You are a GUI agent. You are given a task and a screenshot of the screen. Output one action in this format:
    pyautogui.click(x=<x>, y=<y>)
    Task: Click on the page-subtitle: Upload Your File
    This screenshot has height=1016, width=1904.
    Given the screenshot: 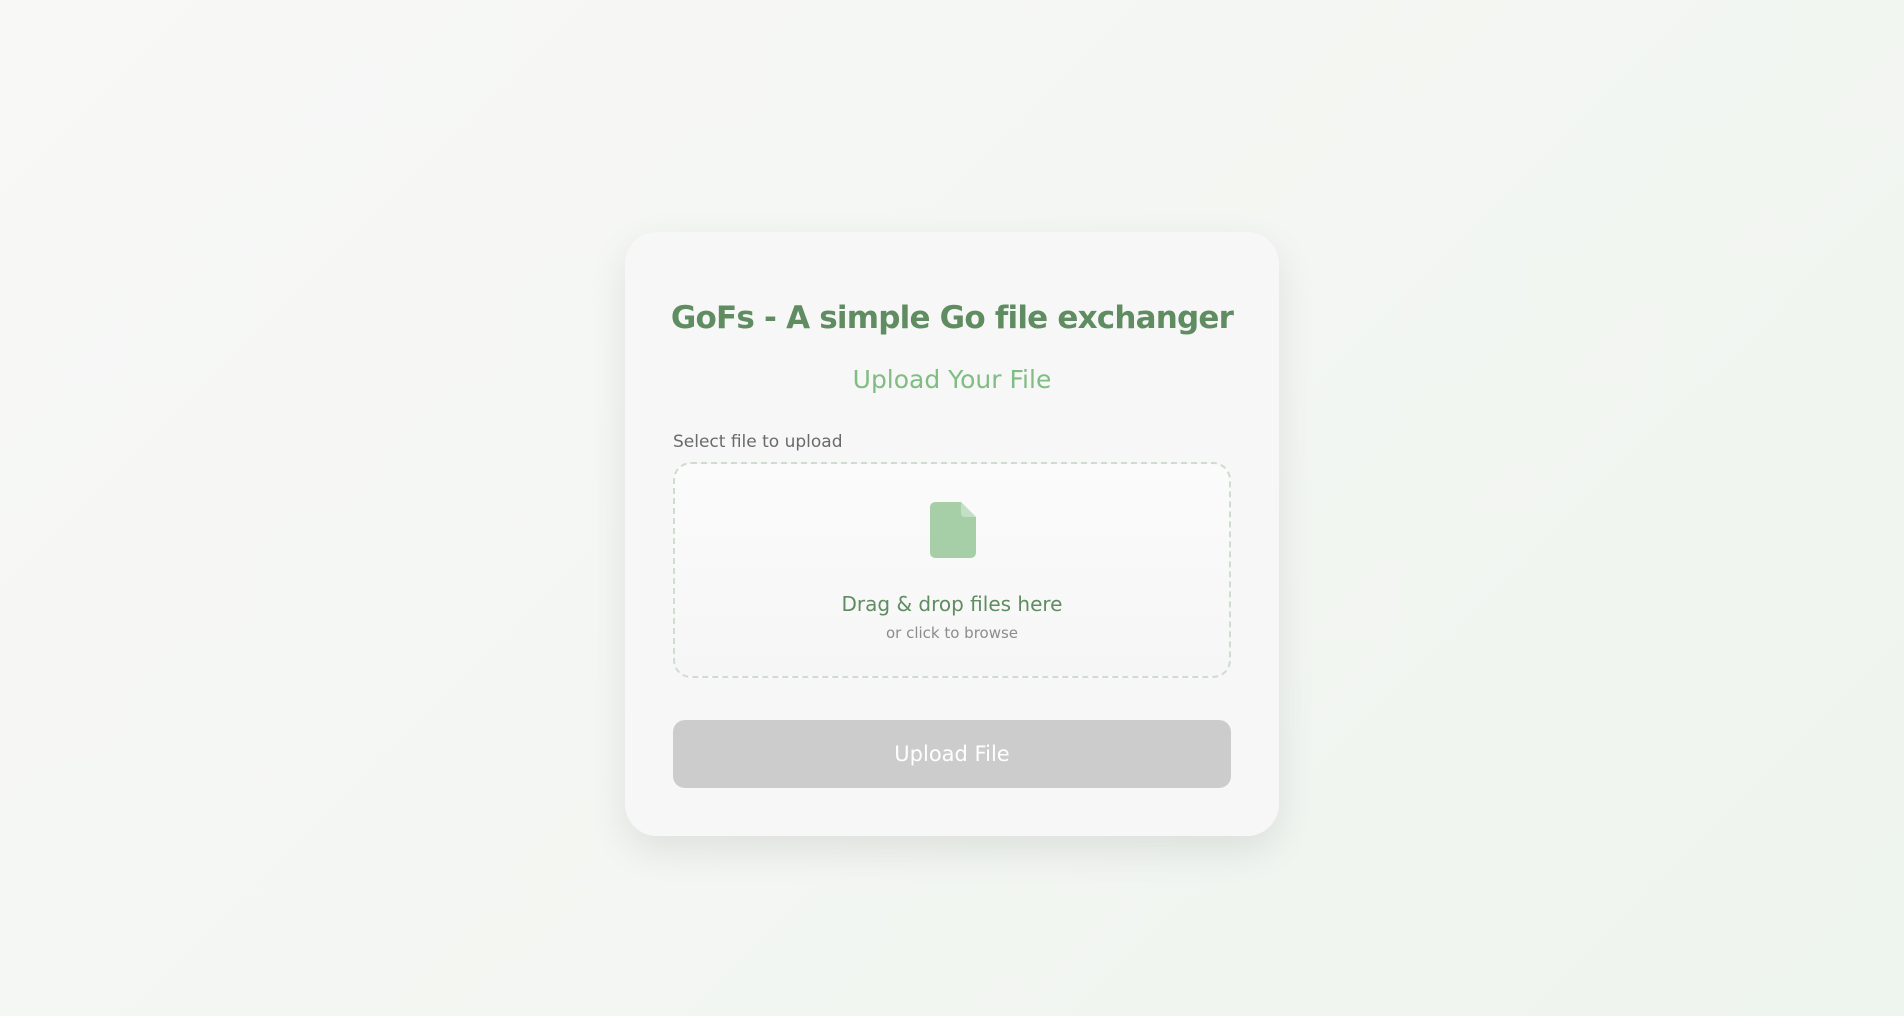 What is the action you would take?
    pyautogui.click(x=952, y=379)
    